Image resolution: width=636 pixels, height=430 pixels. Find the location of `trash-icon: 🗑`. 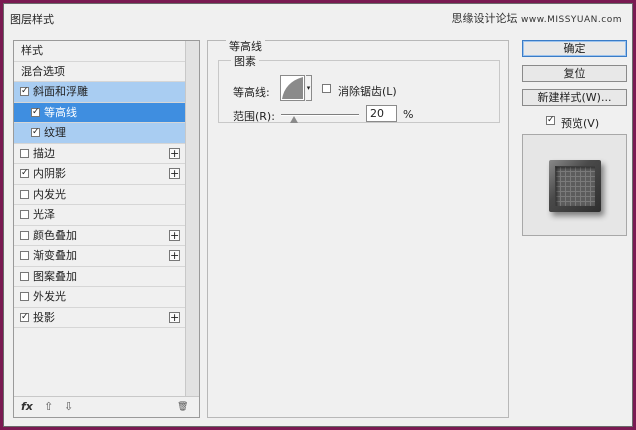

trash-icon: 🗑 is located at coordinates (182, 407).